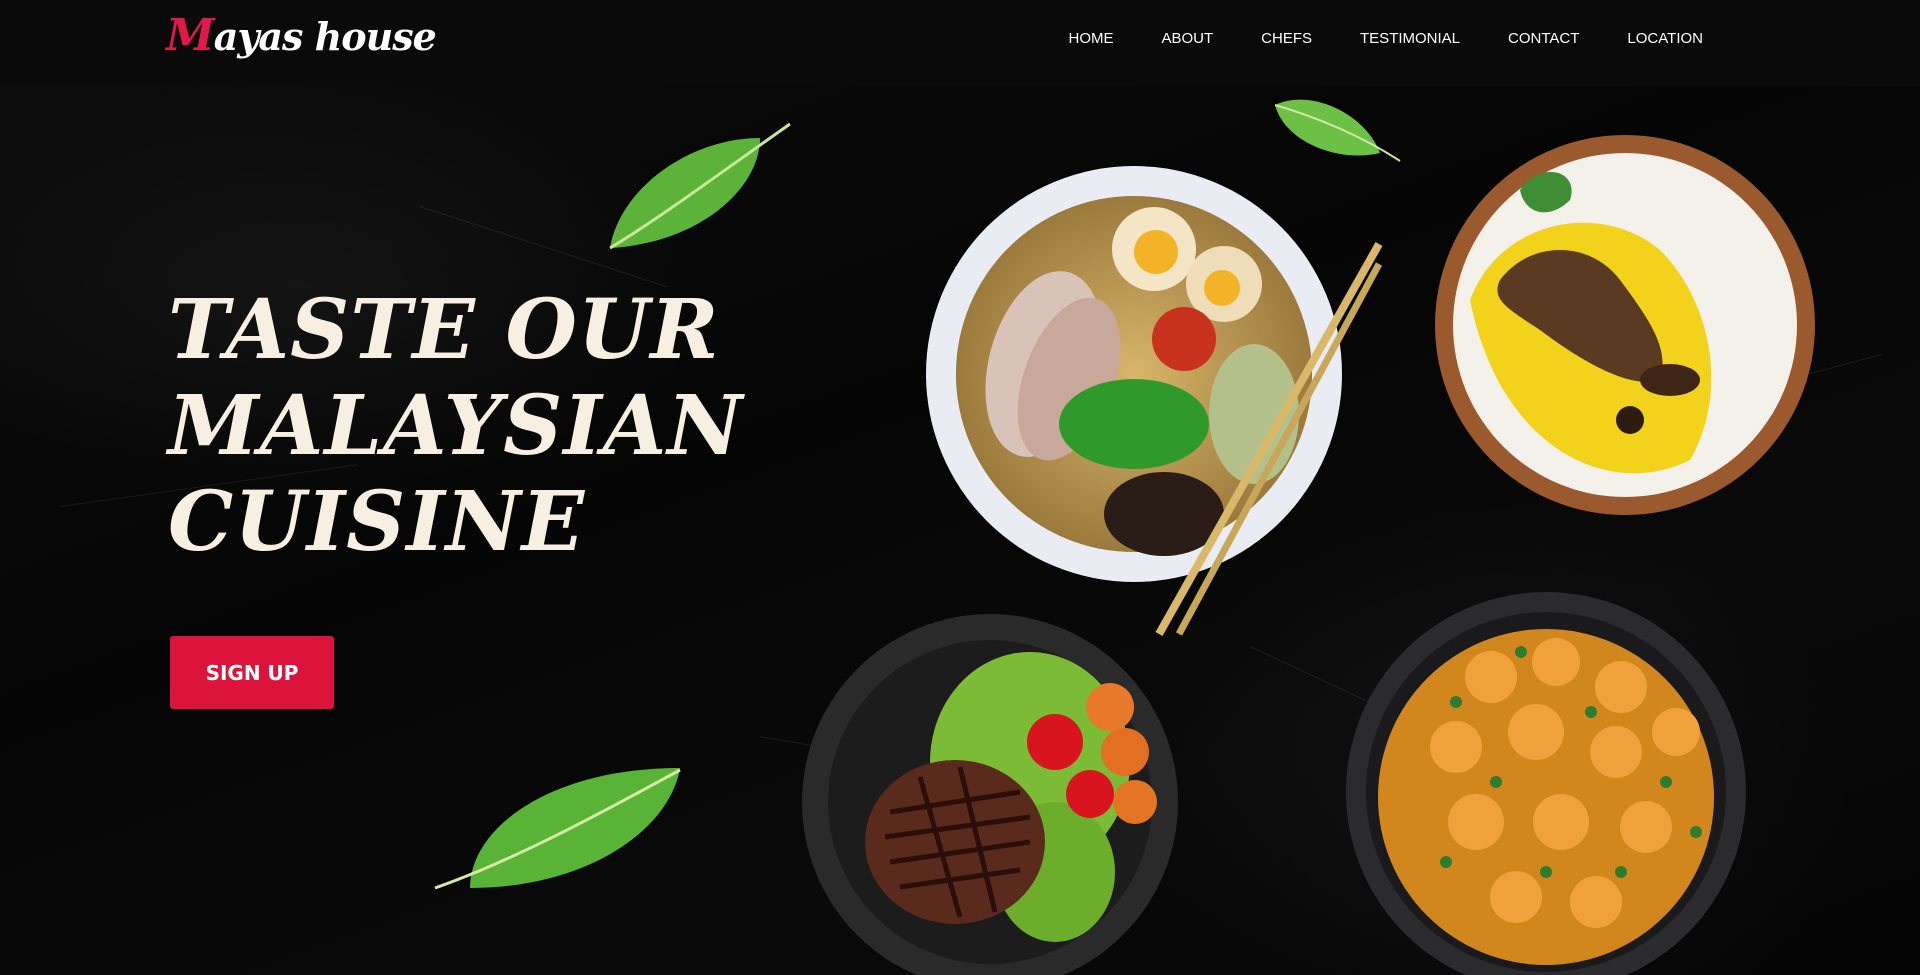 The width and height of the screenshot is (1920, 975). I want to click on hero-title: TASTE OUR MALAYSIAN CUISINE, so click(456, 426).